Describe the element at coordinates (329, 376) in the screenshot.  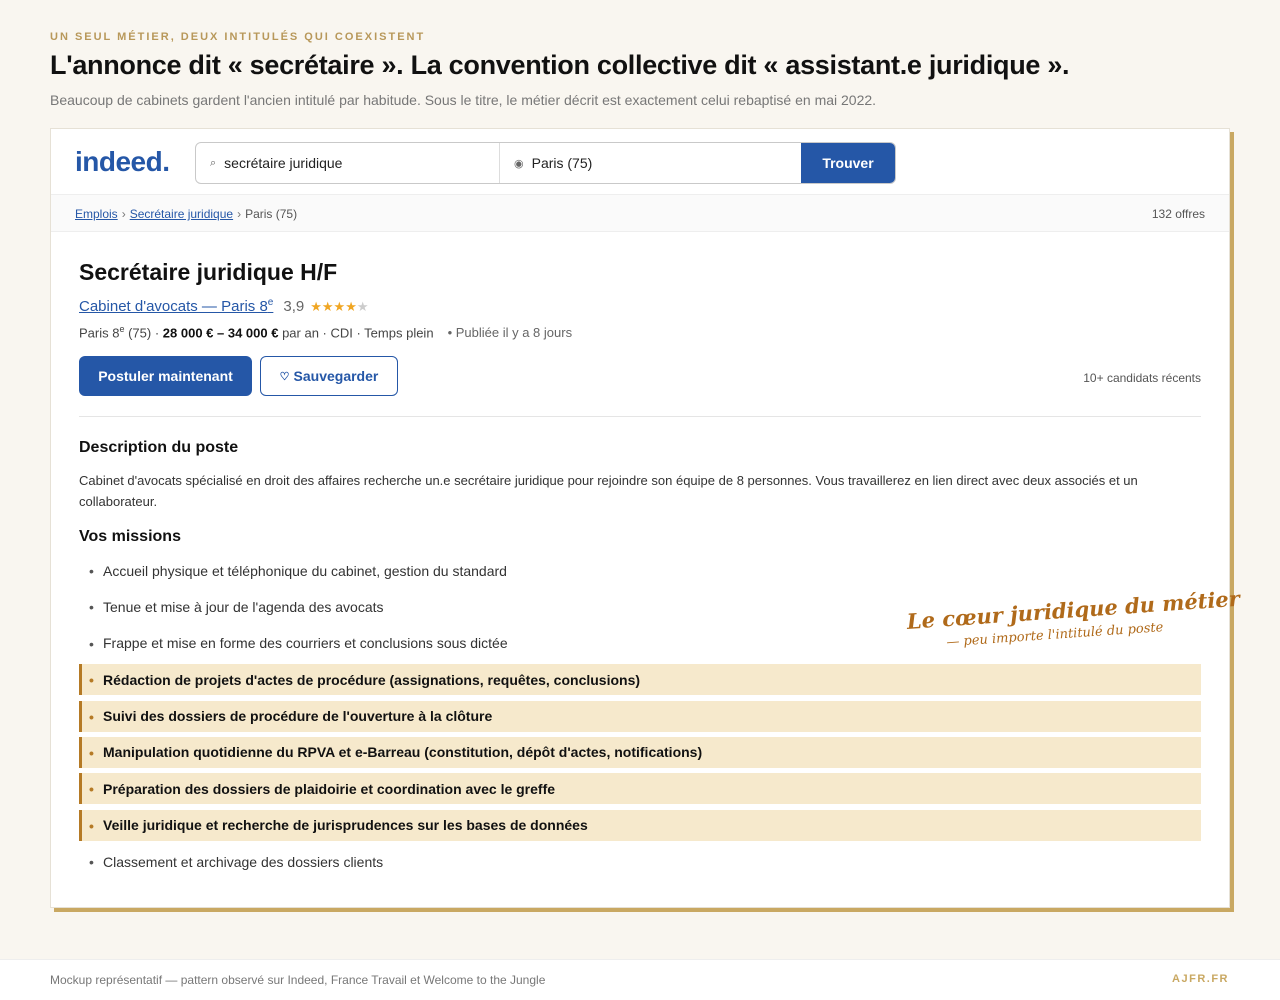
I see `save-button: ♡ Sauvegarder` at that location.